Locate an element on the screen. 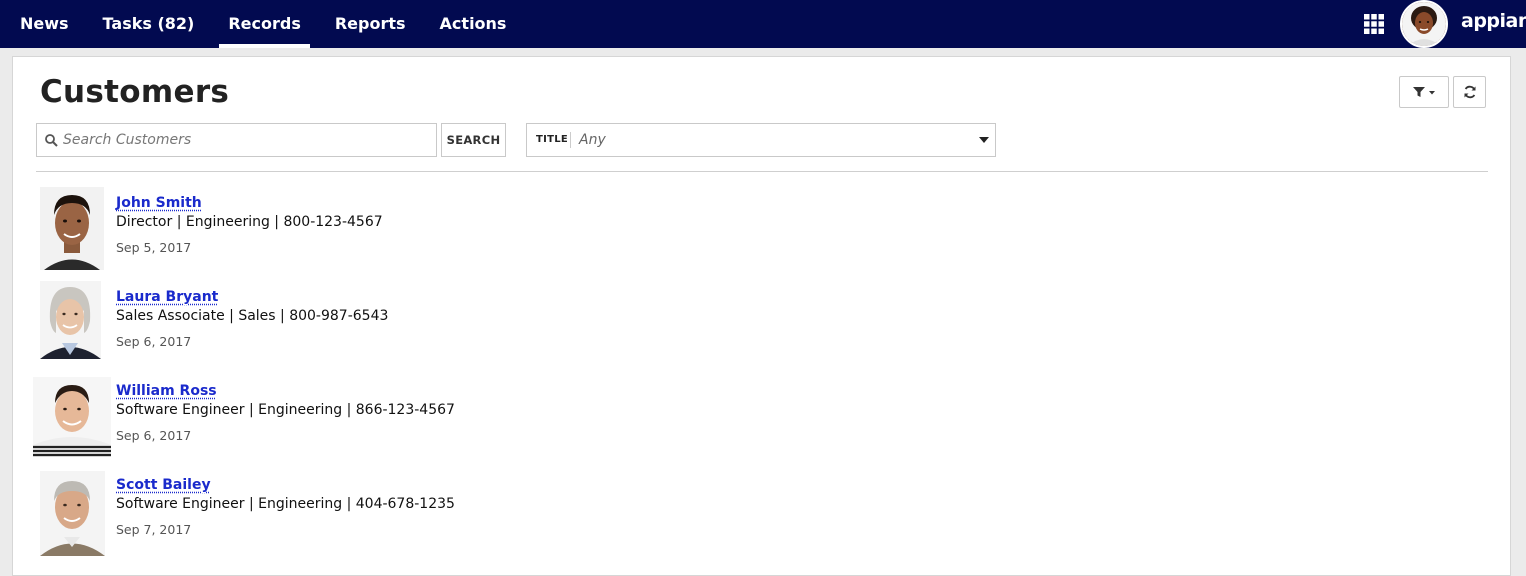  main-nav: News Tasks (82) Records Reports Actions is located at coordinates (261, 24).